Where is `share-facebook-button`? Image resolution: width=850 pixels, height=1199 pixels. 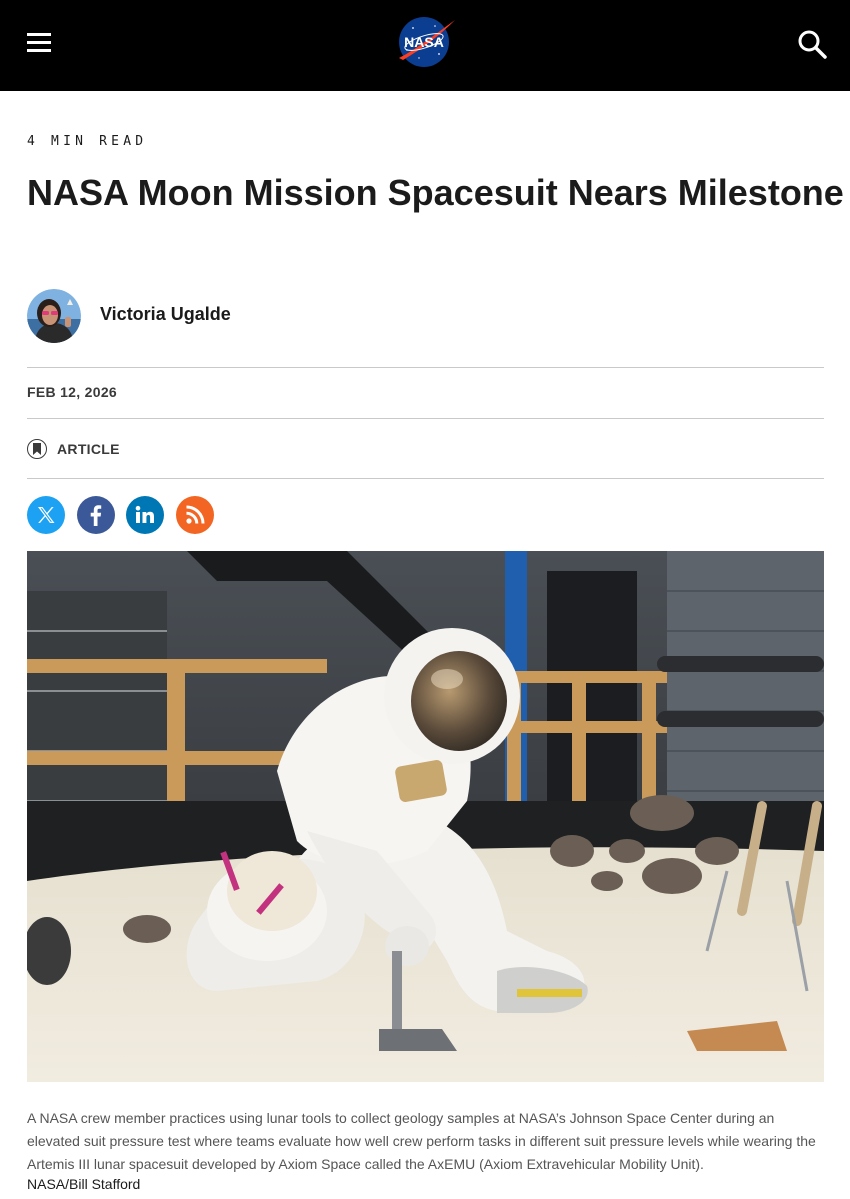 share-facebook-button is located at coordinates (96, 515).